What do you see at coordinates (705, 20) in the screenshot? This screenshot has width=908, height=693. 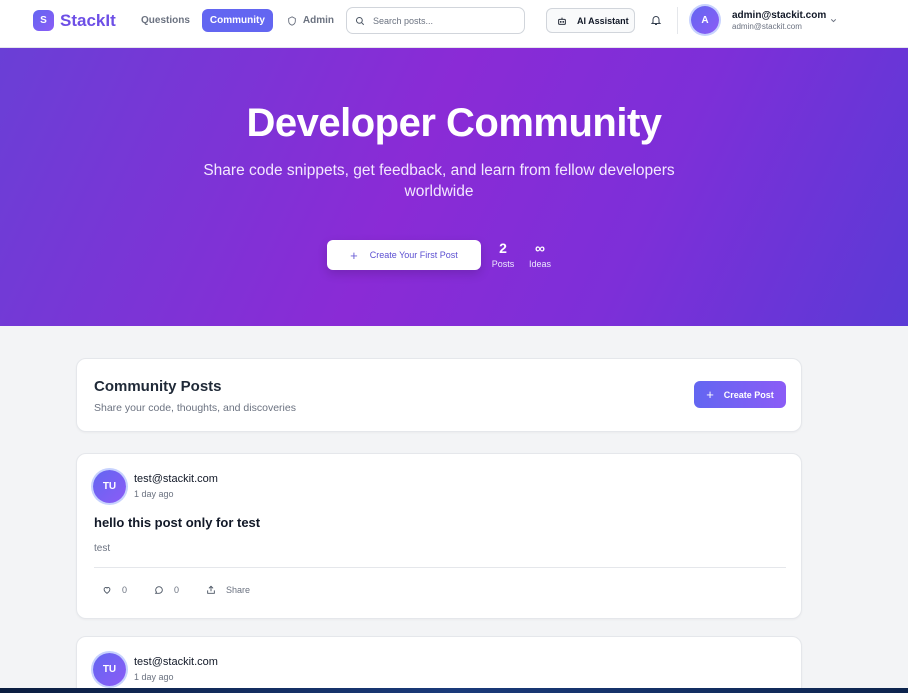 I see `user-avatar: A` at bounding box center [705, 20].